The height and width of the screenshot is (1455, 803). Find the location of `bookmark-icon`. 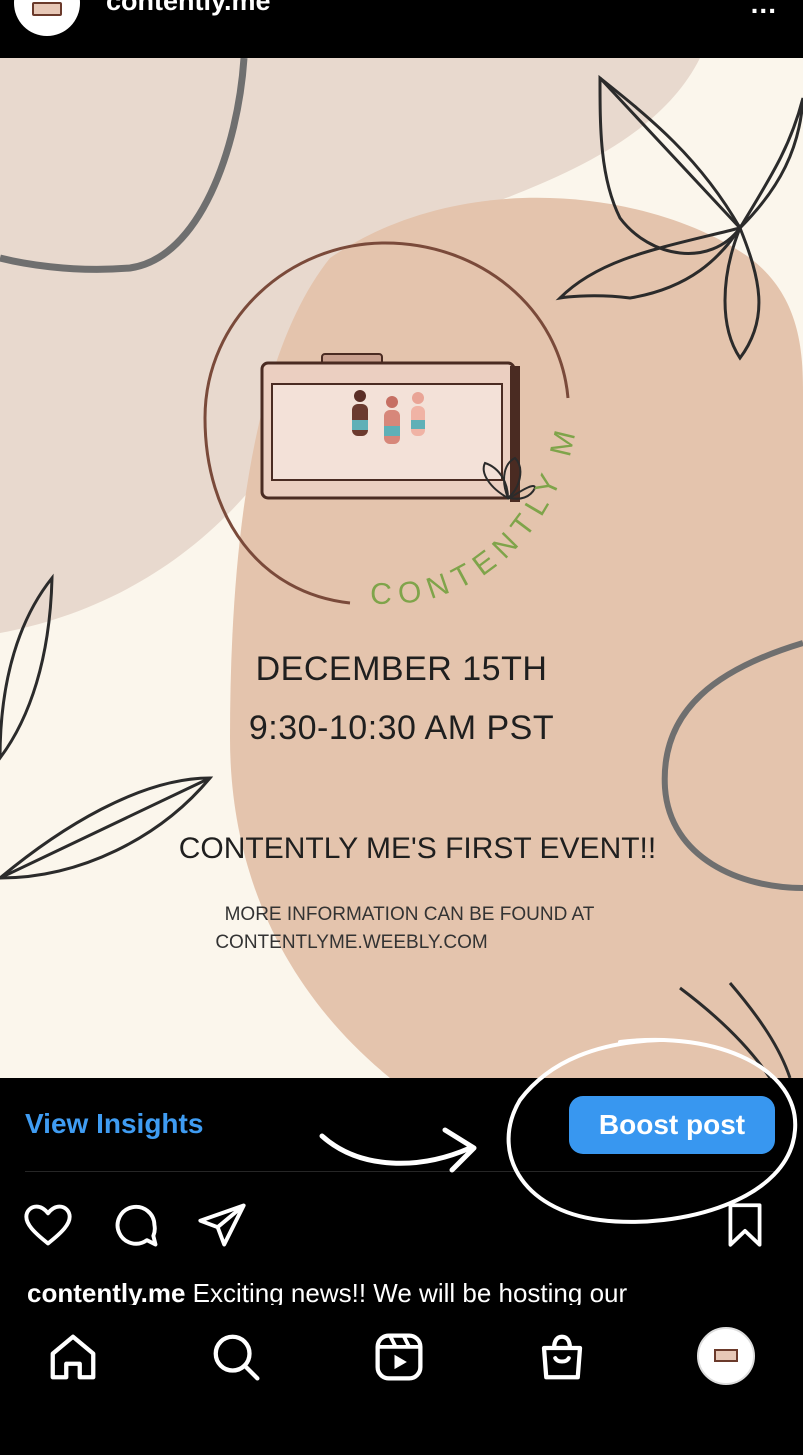

bookmark-icon is located at coordinates (745, 1225).